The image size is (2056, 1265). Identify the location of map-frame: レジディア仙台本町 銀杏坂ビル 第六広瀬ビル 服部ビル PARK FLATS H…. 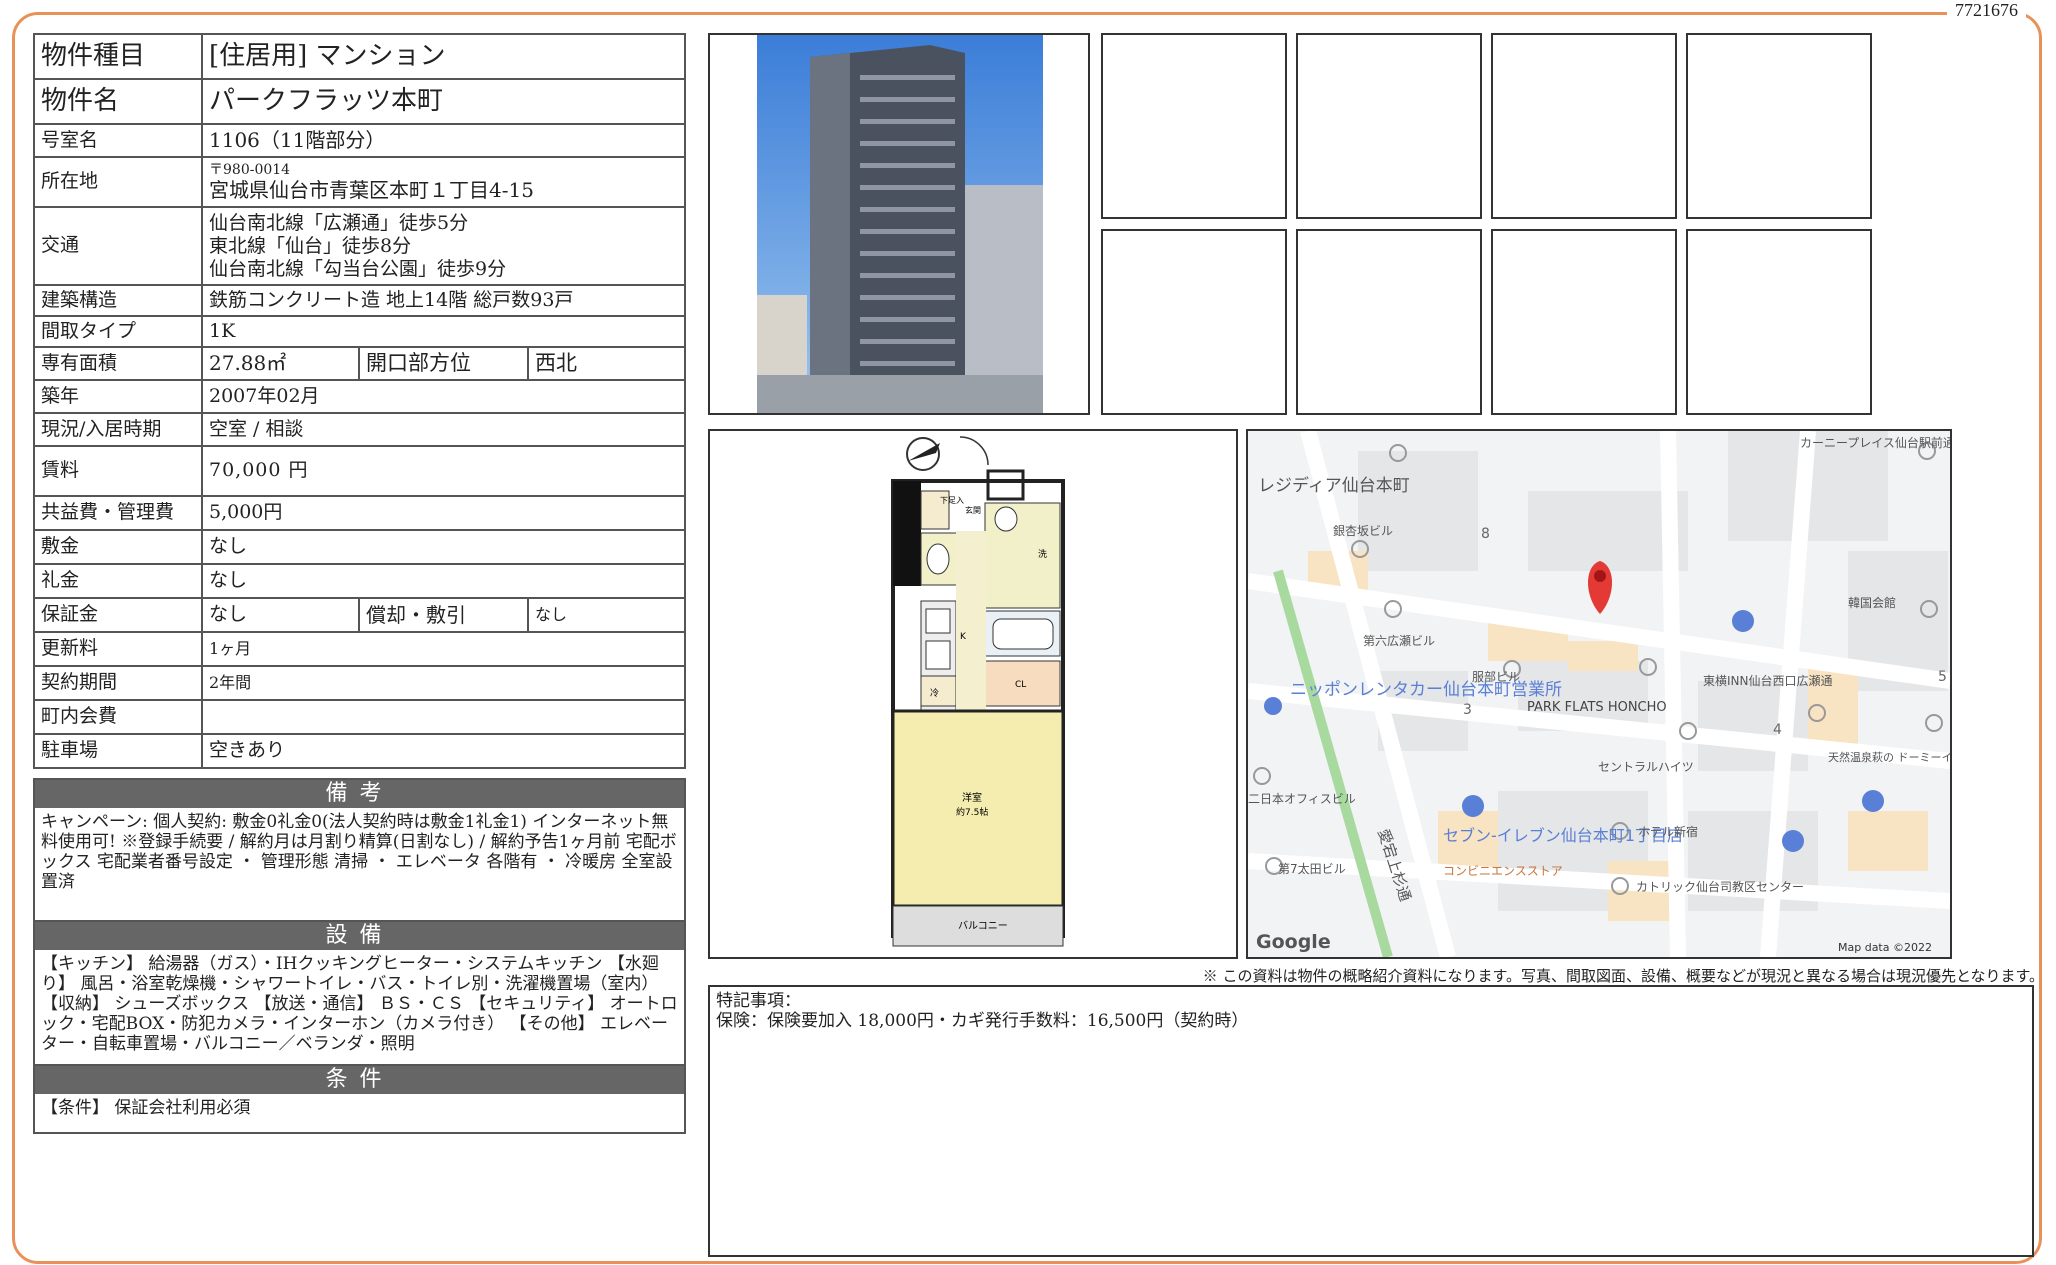
(1599, 694).